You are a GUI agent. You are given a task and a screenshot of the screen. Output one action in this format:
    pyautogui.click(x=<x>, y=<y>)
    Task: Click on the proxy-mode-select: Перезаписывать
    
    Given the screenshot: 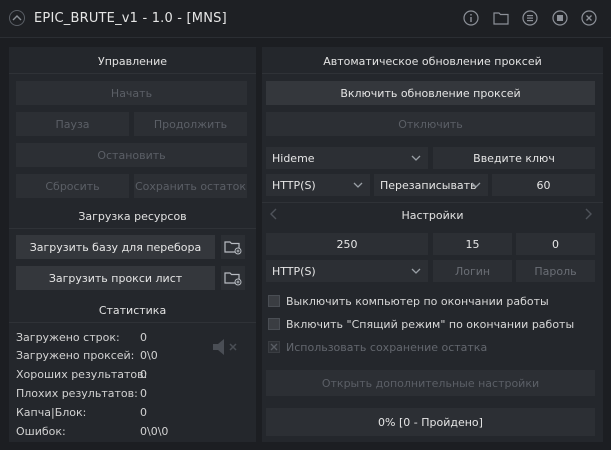 What is the action you would take?
    pyautogui.click(x=431, y=185)
    